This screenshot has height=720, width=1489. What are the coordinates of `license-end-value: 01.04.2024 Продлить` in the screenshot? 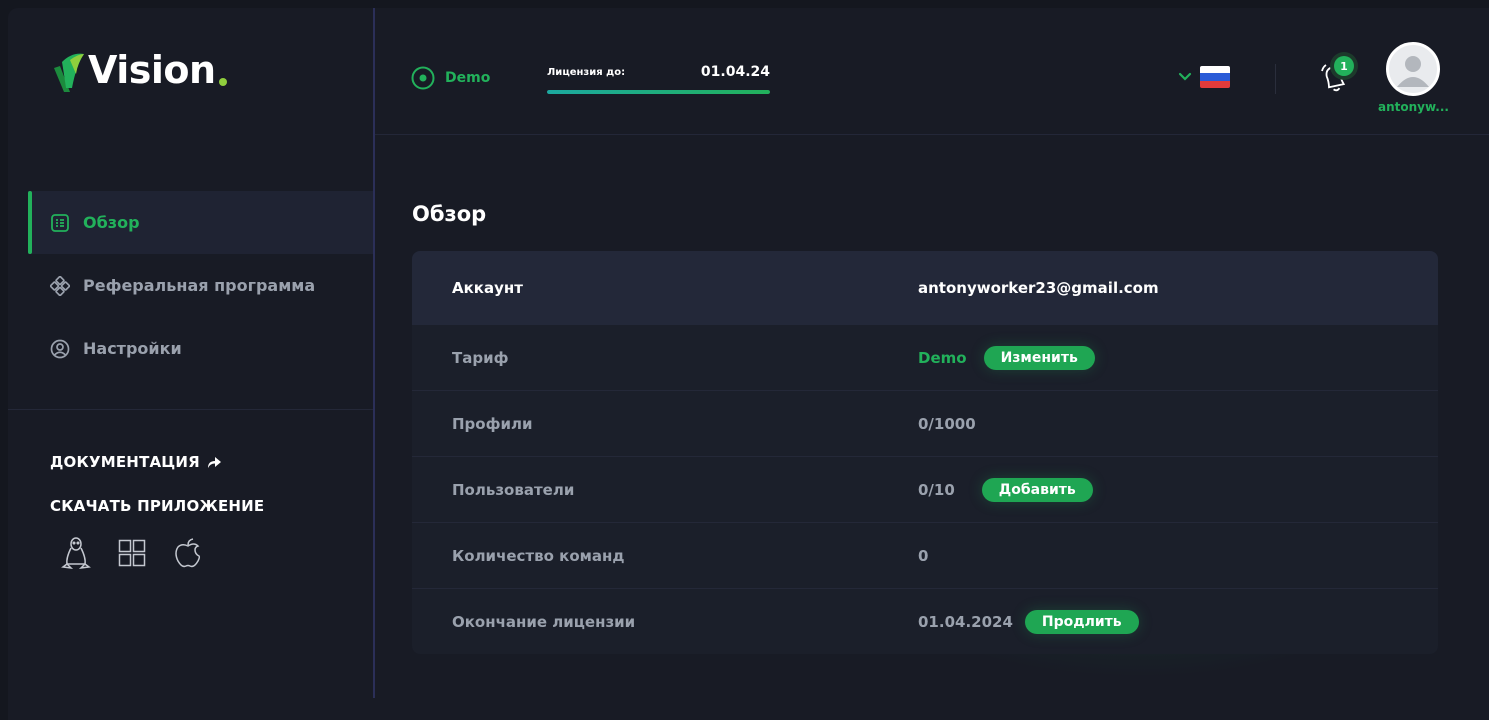 It's located at (1028, 621).